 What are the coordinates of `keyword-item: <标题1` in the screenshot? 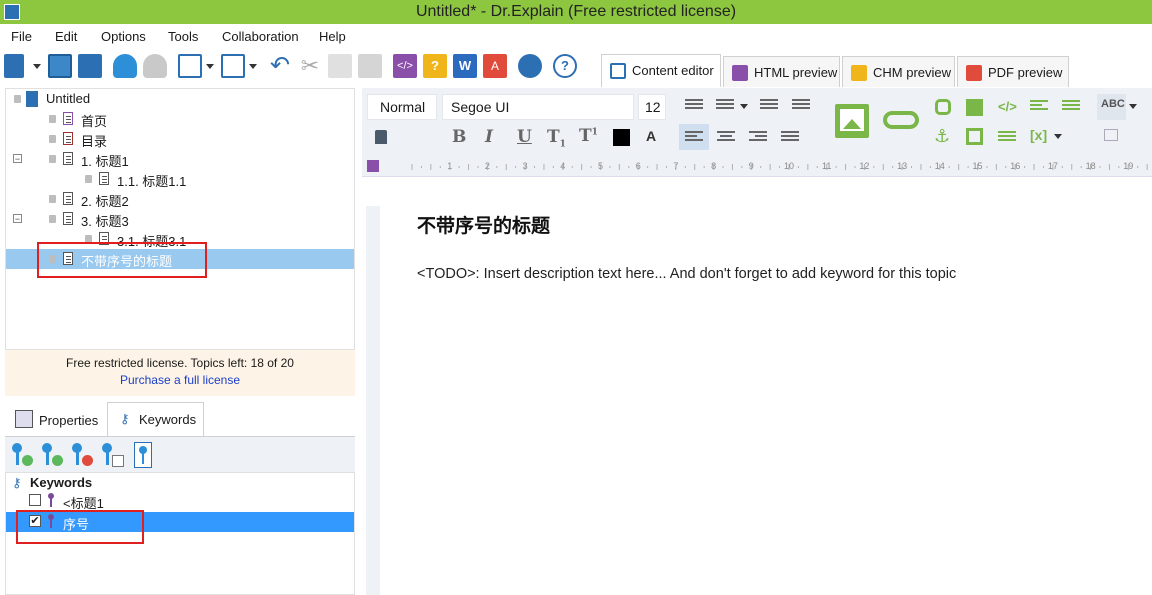 It's located at (180, 501).